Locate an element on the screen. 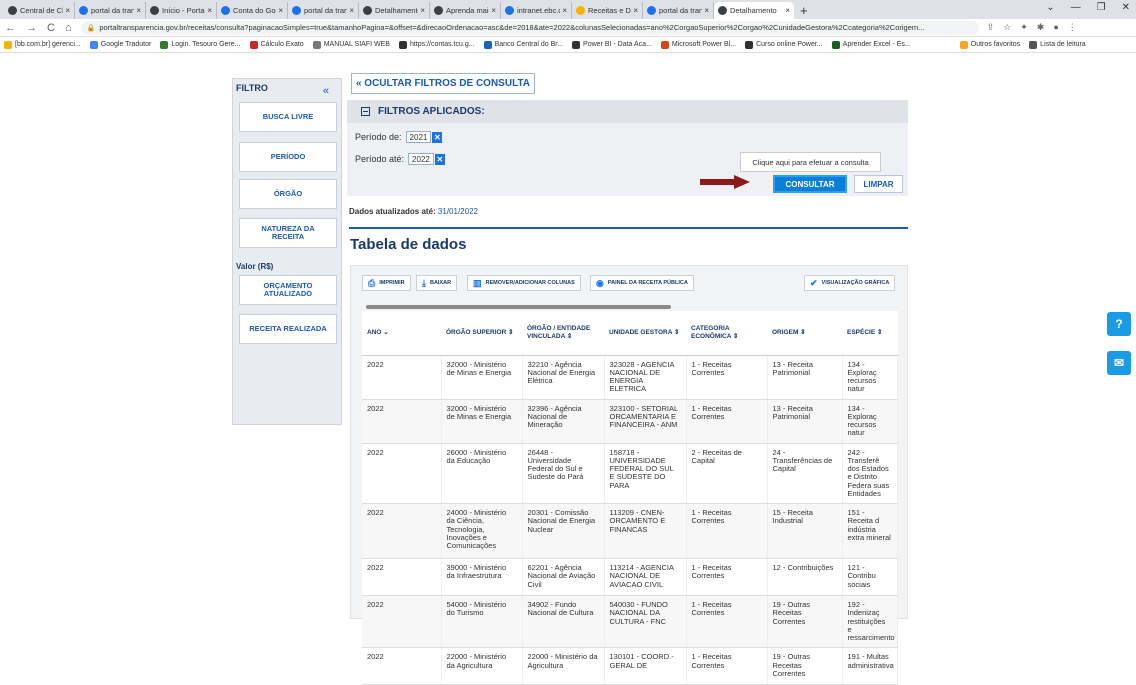  favicon-icon is located at coordinates (296, 10).